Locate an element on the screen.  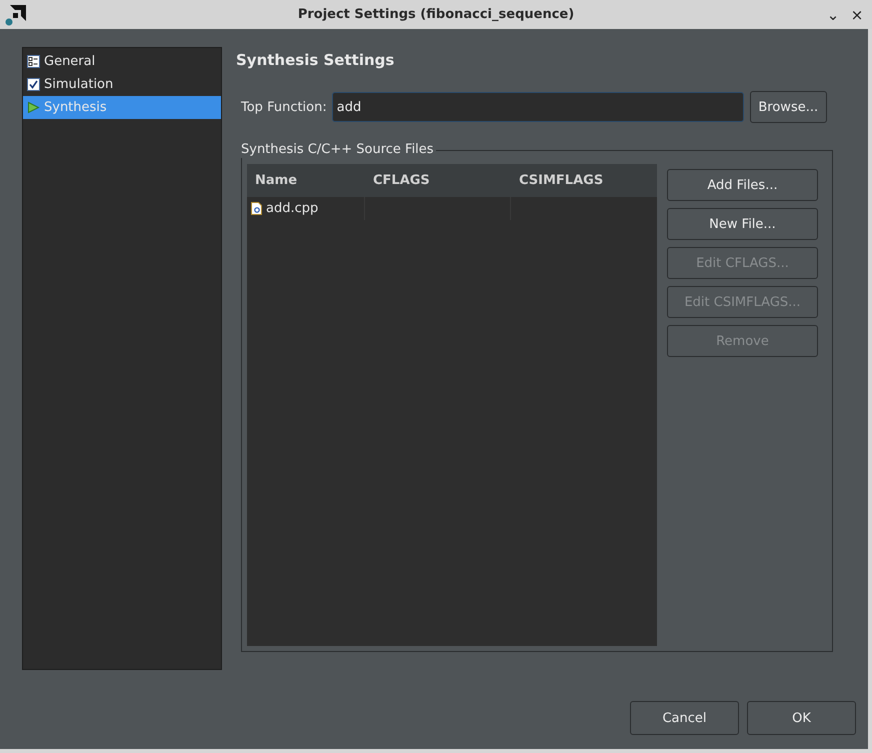
sidebar-item: Simulation is located at coordinates (122, 84).